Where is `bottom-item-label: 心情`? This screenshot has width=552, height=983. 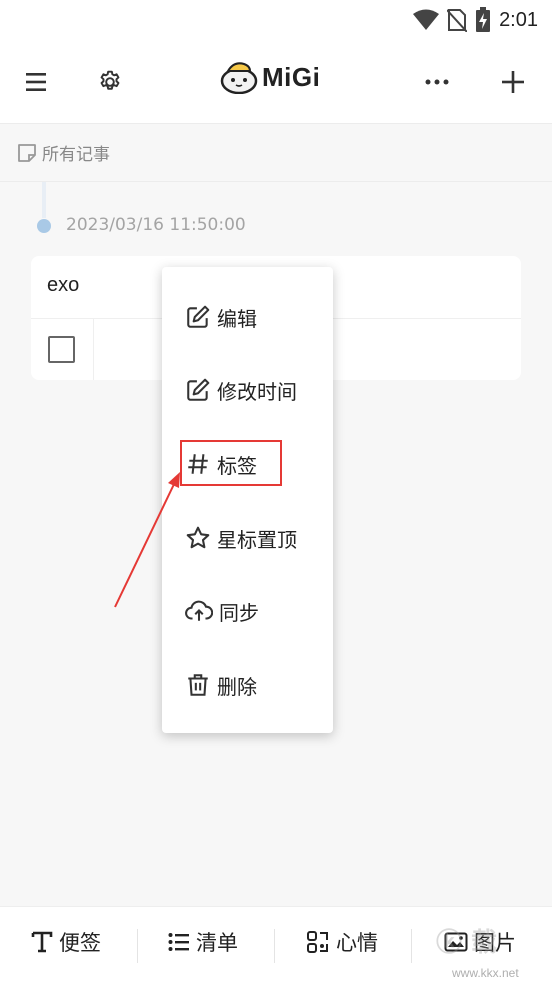
bottom-item-label: 心情 is located at coordinates (357, 943).